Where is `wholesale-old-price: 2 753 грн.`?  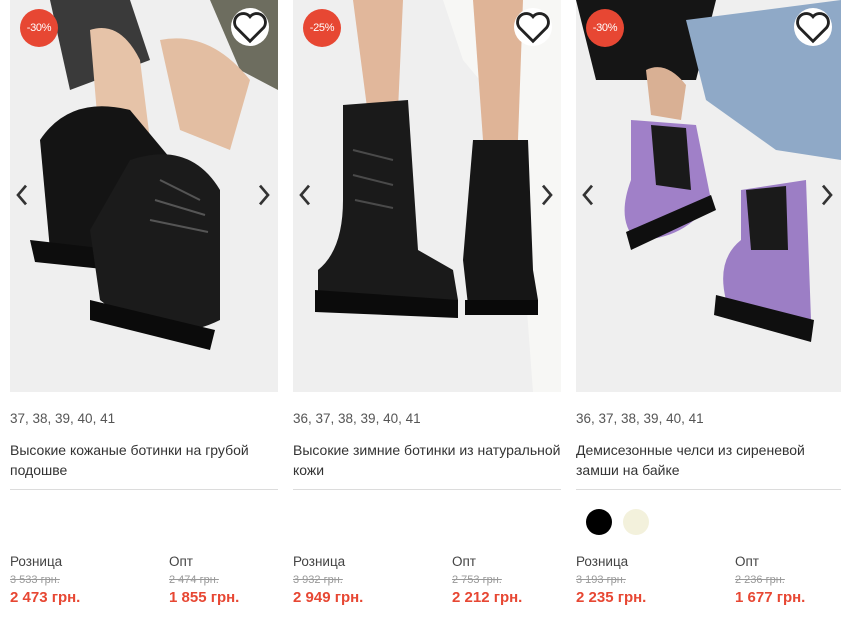 wholesale-old-price: 2 753 грн. is located at coordinates (477, 580).